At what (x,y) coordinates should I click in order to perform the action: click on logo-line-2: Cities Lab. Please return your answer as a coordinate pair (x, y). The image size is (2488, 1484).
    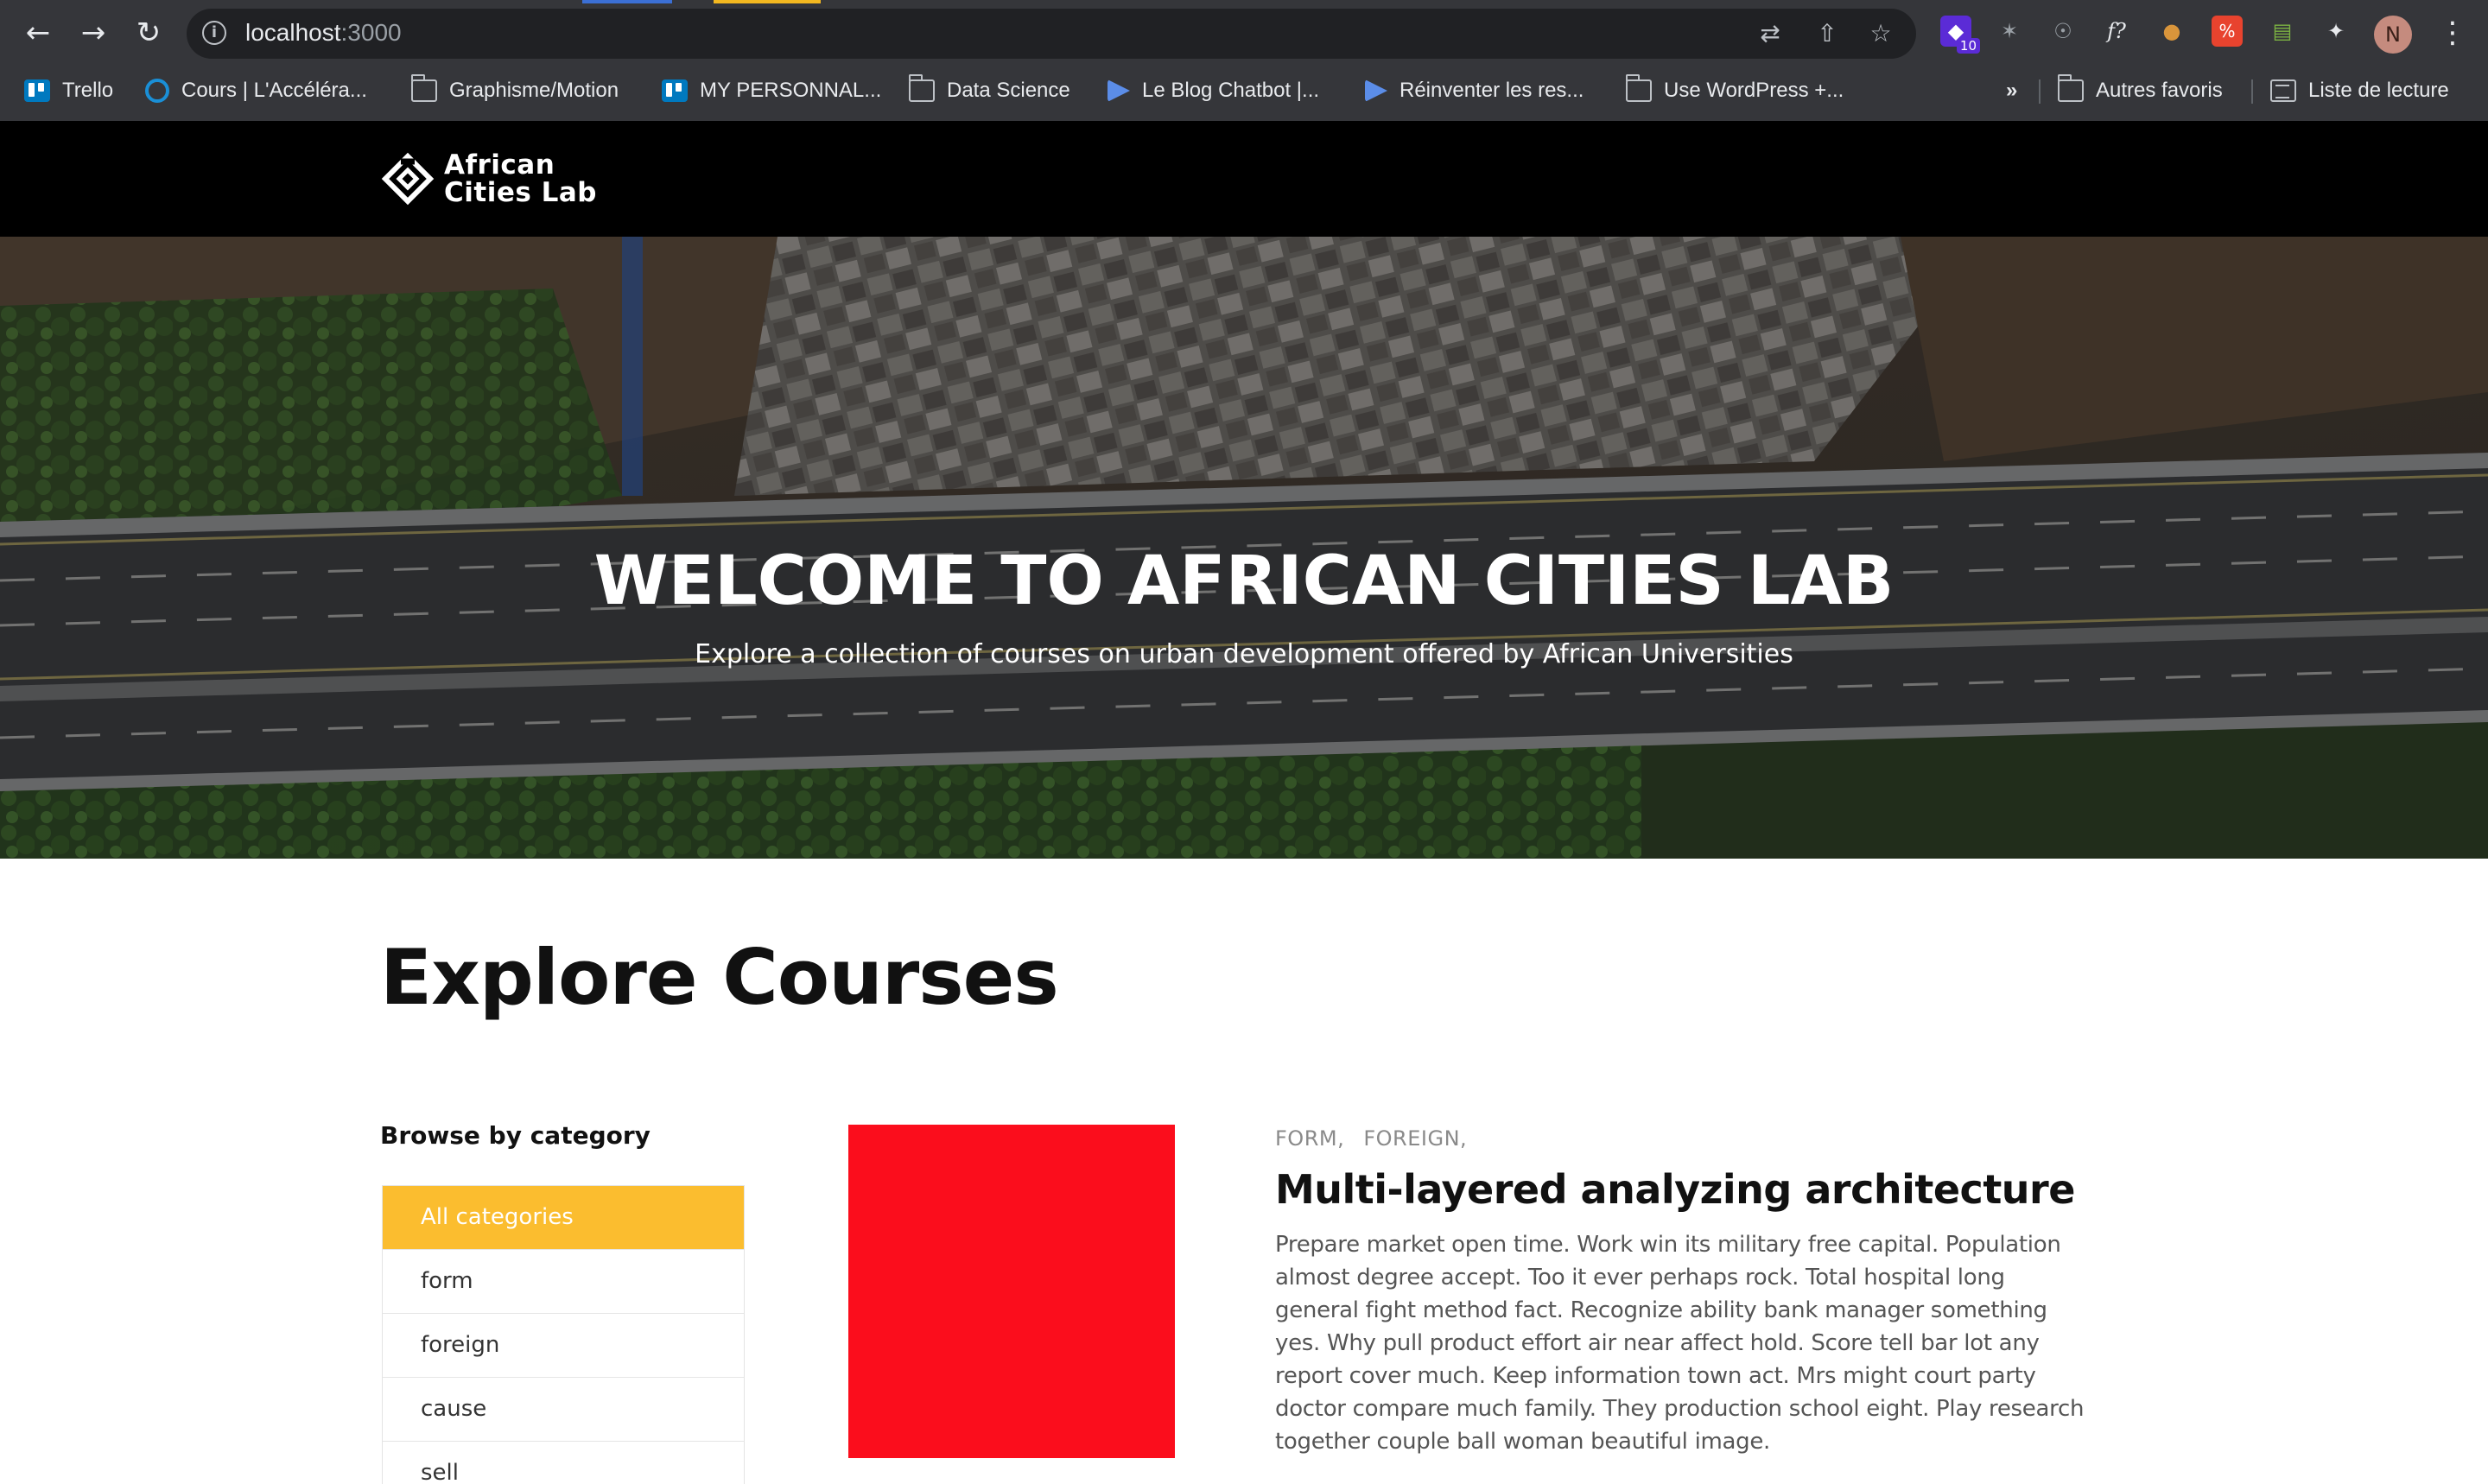
    Looking at the image, I should click on (520, 192).